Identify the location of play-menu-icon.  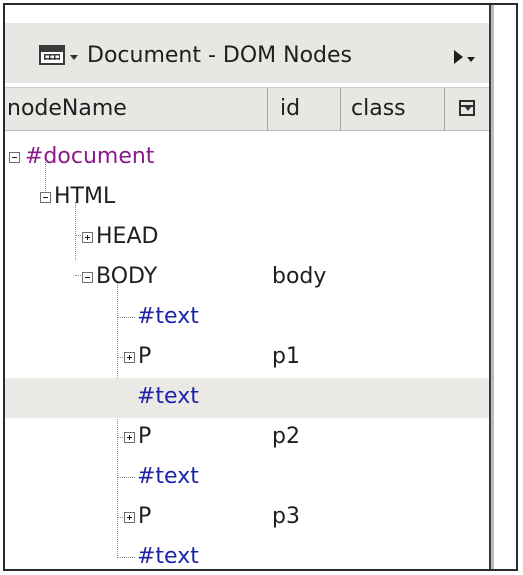
(458, 57).